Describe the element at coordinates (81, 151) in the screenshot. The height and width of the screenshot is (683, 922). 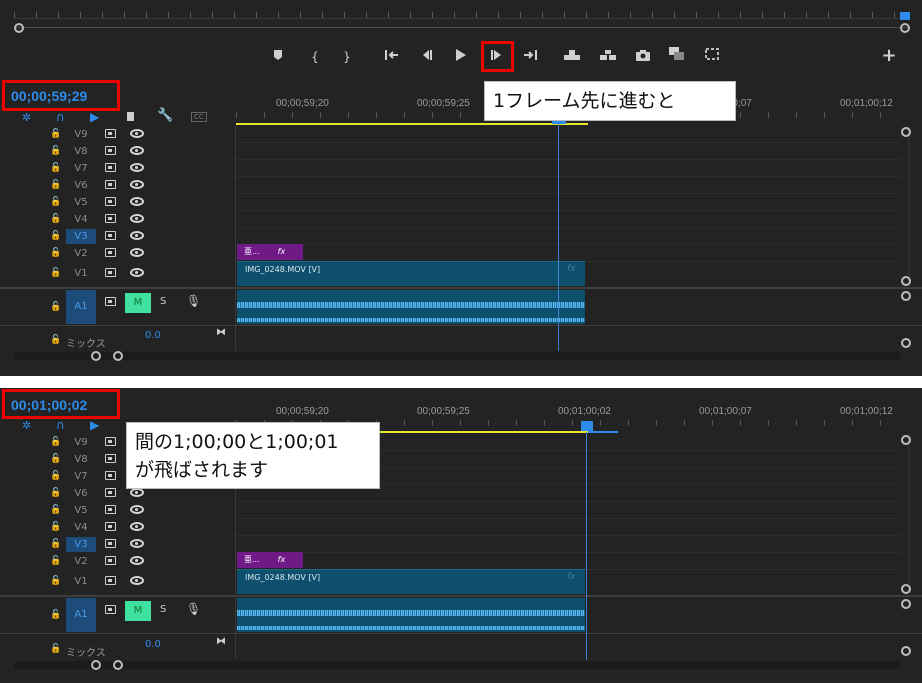
I see `track-label: V8` at that location.